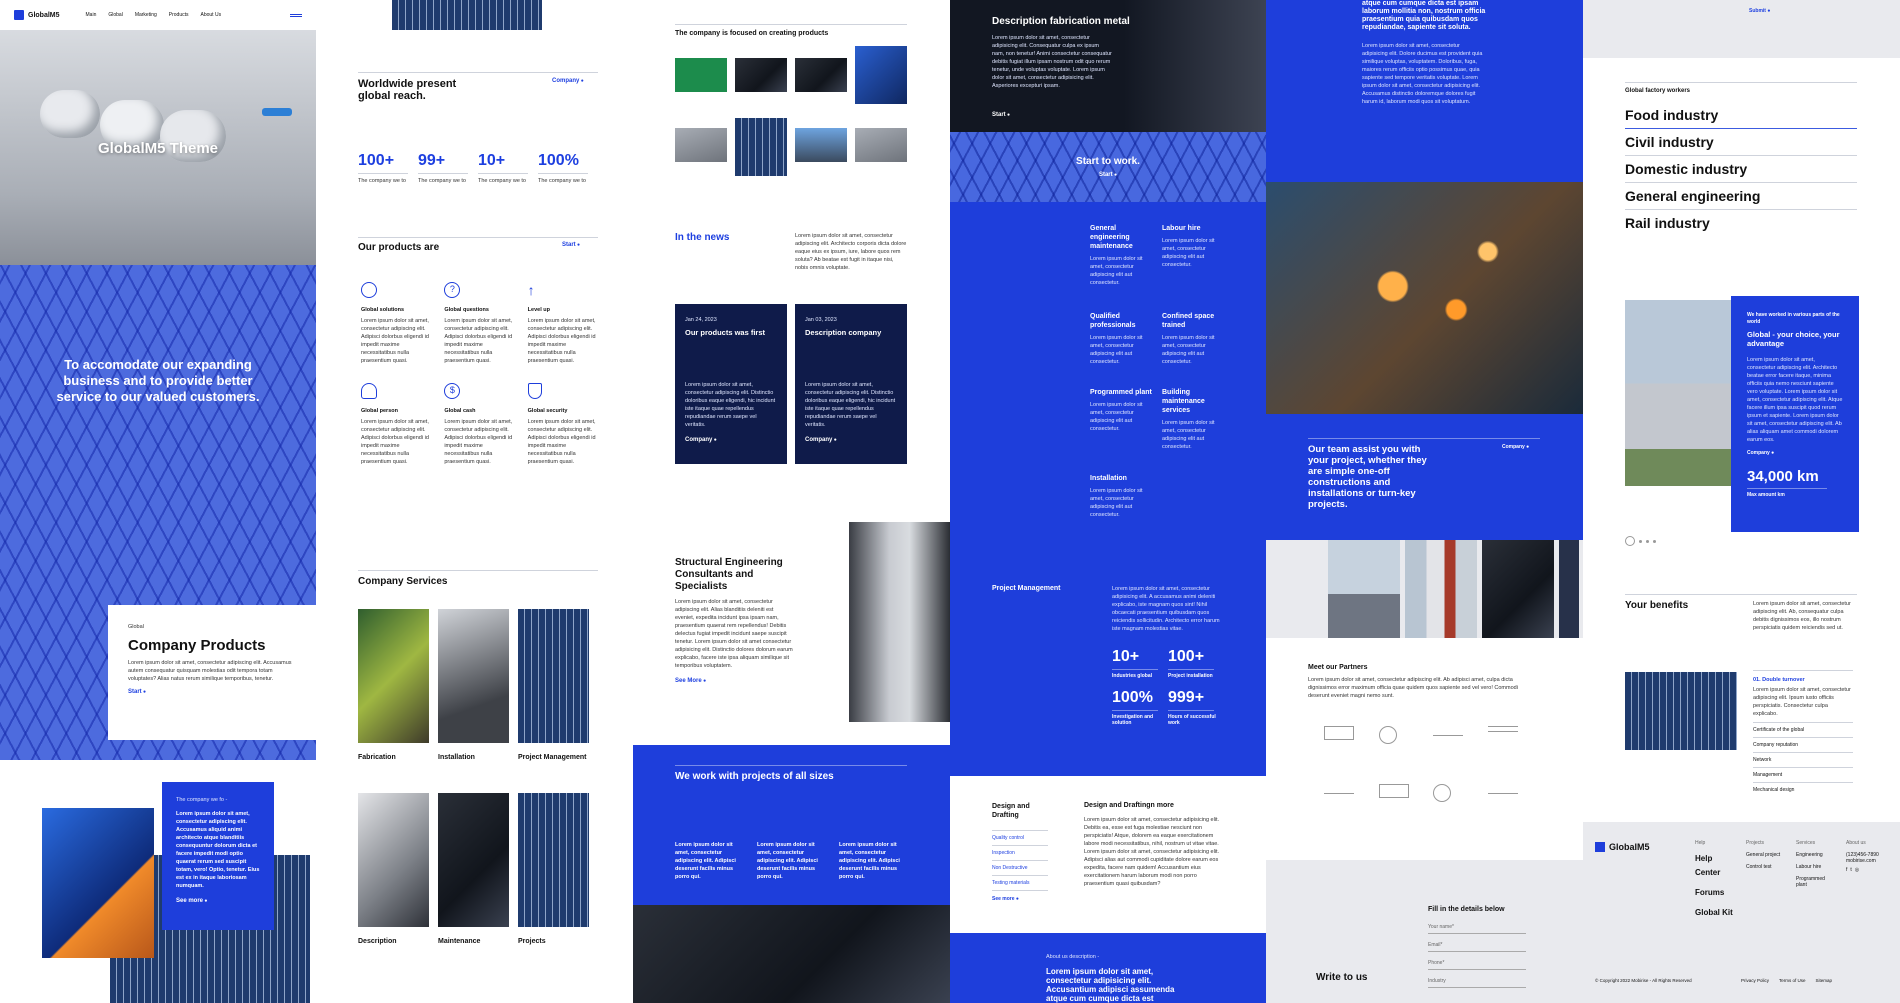 This screenshot has width=1900, height=1003. What do you see at coordinates (1803, 744) in the screenshot?
I see `benefit-link: Company reputation` at bounding box center [1803, 744].